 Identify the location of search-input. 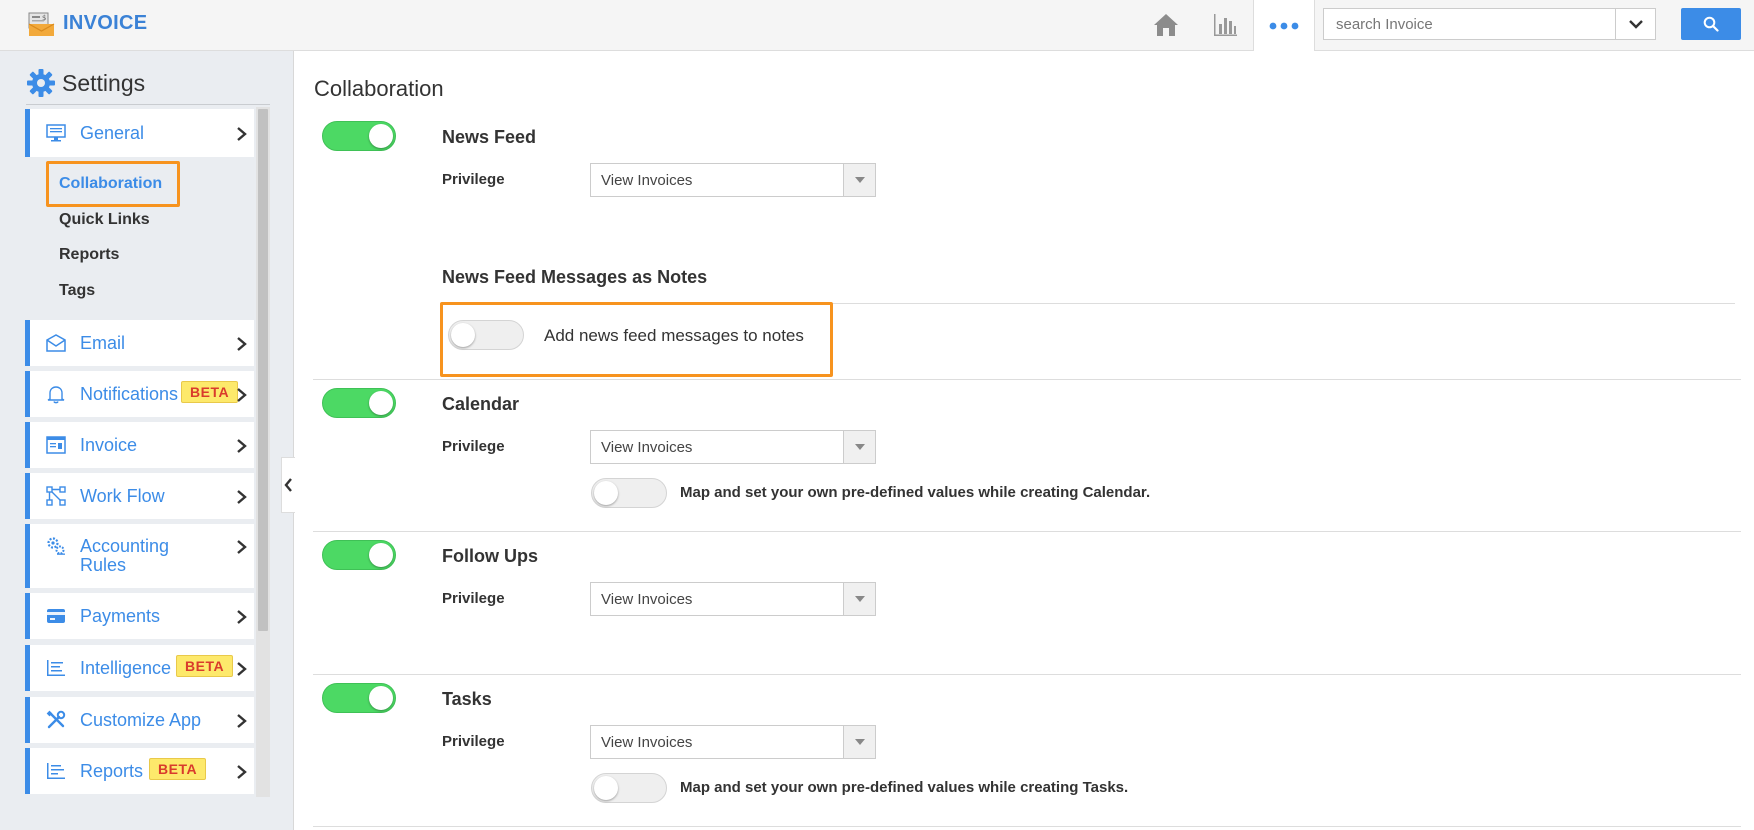
(1468, 24).